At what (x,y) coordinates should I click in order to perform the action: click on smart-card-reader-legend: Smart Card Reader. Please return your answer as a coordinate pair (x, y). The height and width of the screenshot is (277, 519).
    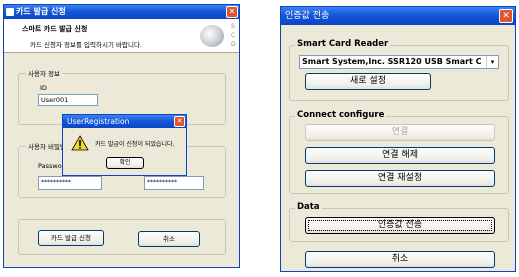
    Looking at the image, I should click on (343, 44).